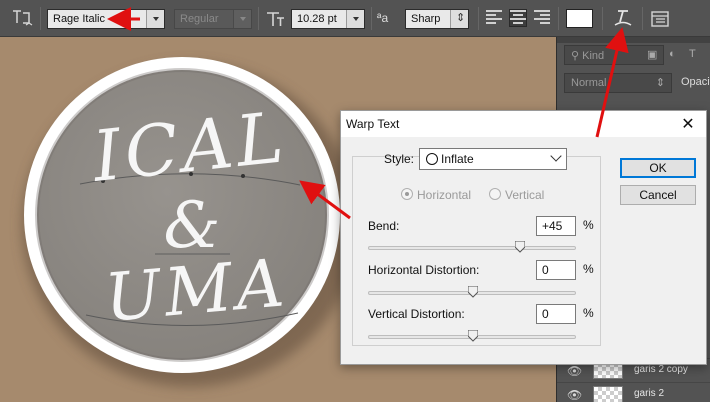  What do you see at coordinates (633, 40) in the screenshot?
I see `panel-tab-strip` at bounding box center [633, 40].